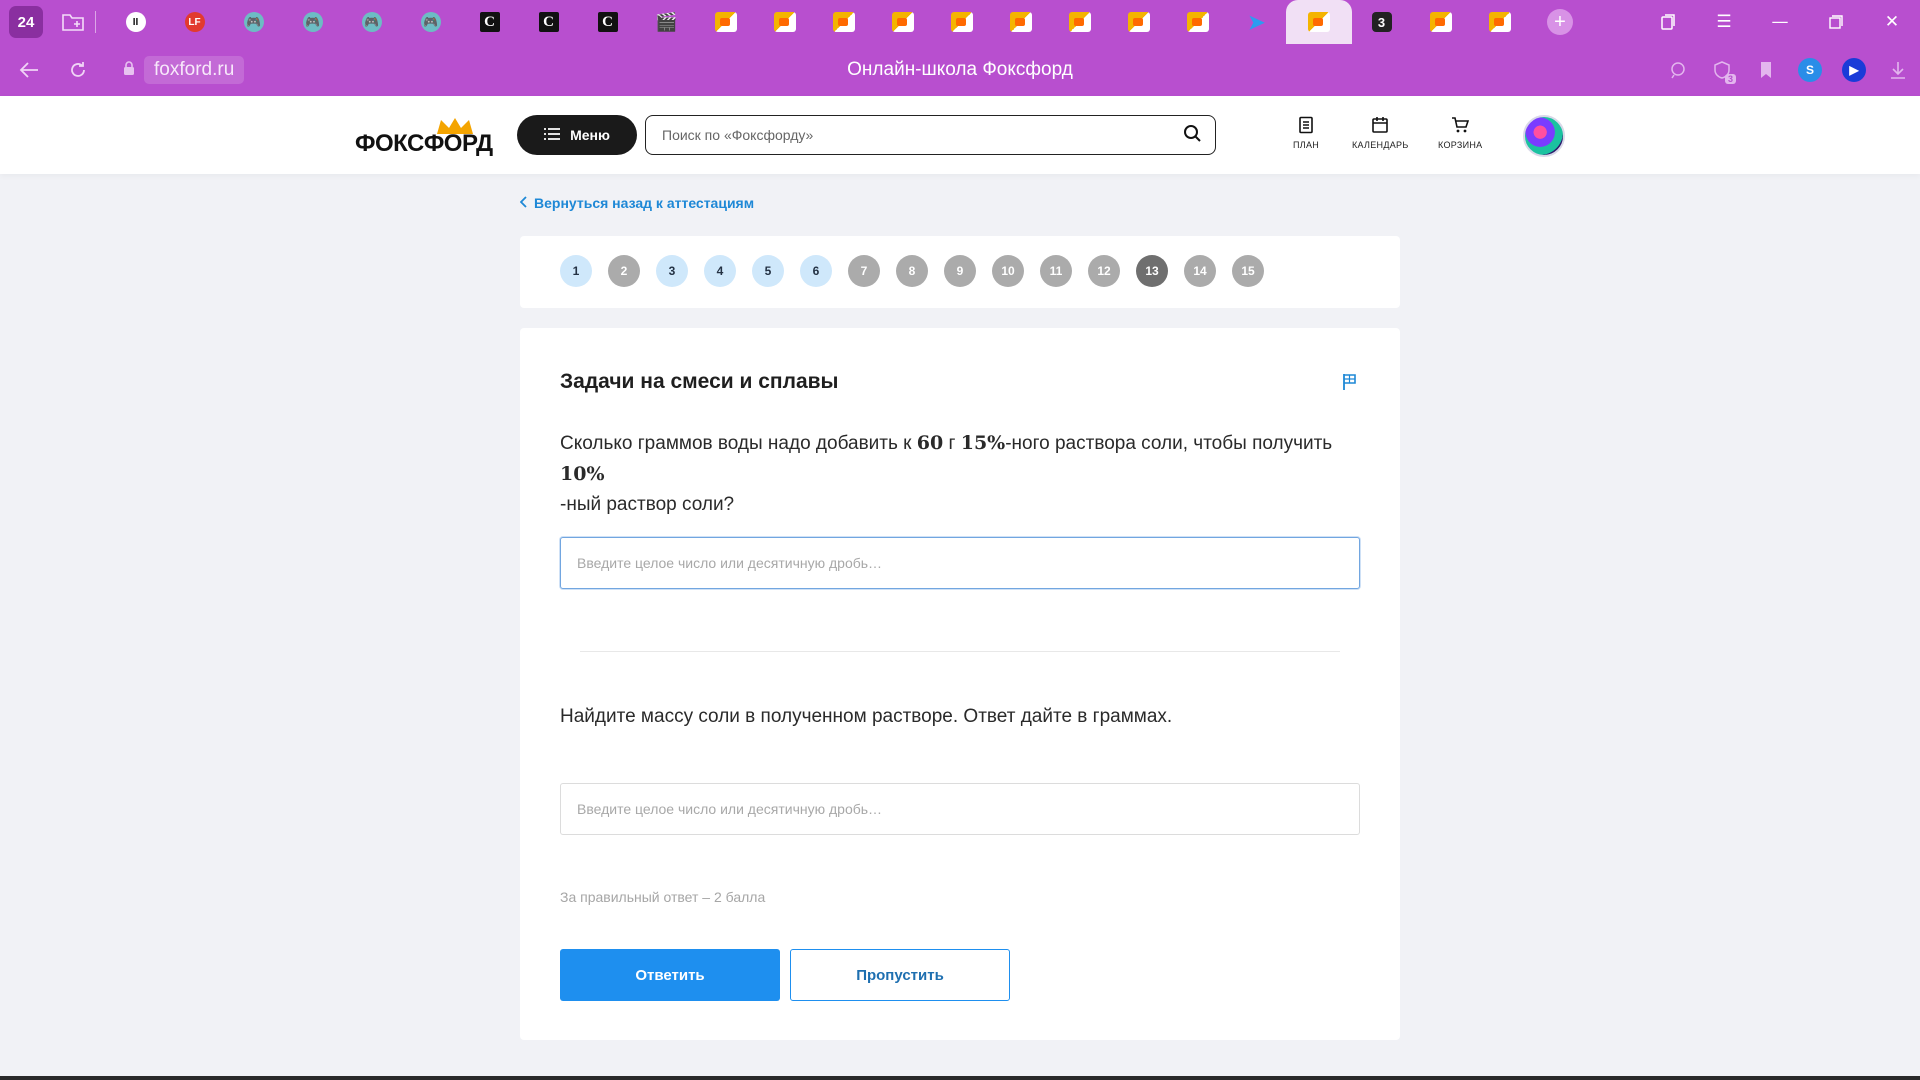 The width and height of the screenshot is (1920, 1080). What do you see at coordinates (1460, 133) in the screenshot?
I see `cart-link: КОРЗИНА` at bounding box center [1460, 133].